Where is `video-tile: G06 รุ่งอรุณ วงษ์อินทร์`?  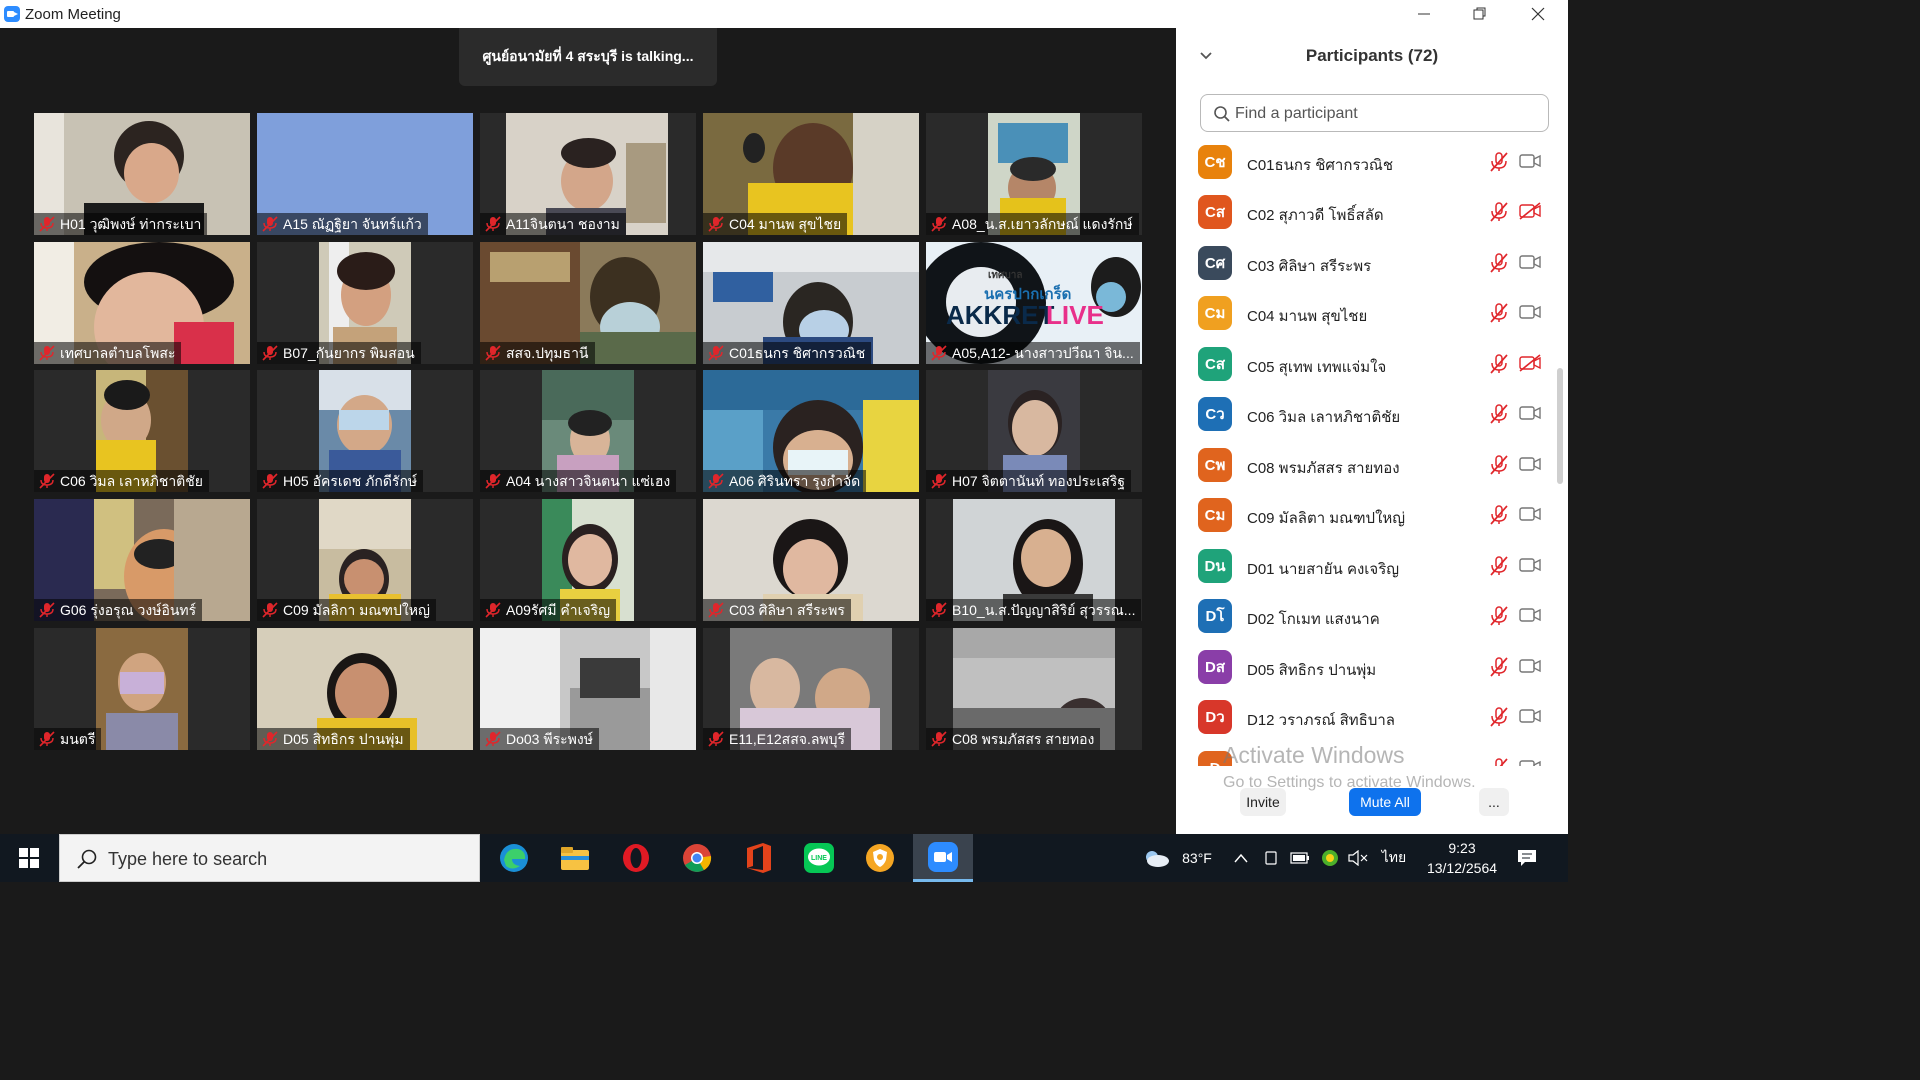
video-tile: G06 รุ่งอรุณ วงษ์อินทร์ is located at coordinates (142, 560).